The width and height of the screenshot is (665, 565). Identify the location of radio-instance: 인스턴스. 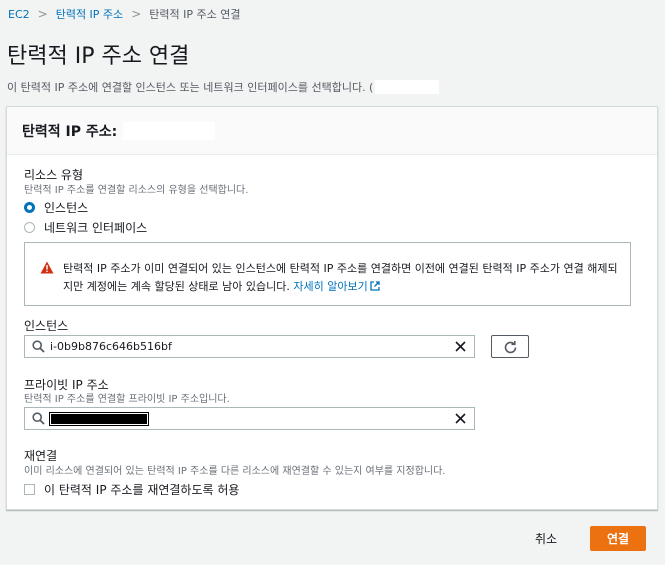
(56, 207).